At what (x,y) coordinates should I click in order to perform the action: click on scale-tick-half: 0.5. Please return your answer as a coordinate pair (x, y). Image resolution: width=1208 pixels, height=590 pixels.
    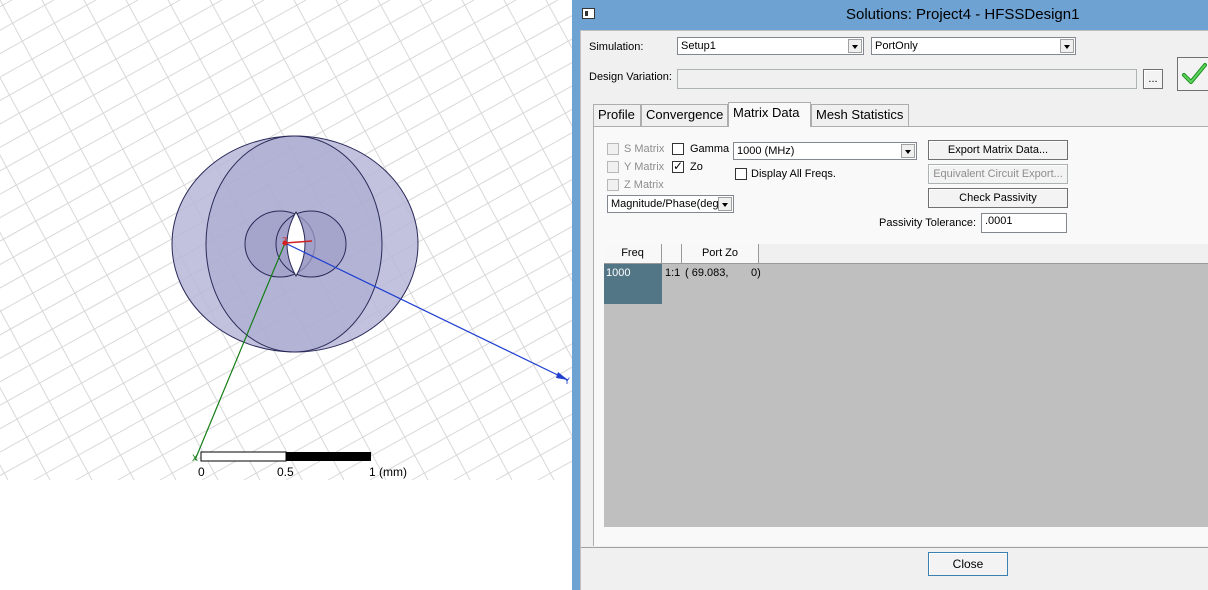
    Looking at the image, I should click on (285, 472).